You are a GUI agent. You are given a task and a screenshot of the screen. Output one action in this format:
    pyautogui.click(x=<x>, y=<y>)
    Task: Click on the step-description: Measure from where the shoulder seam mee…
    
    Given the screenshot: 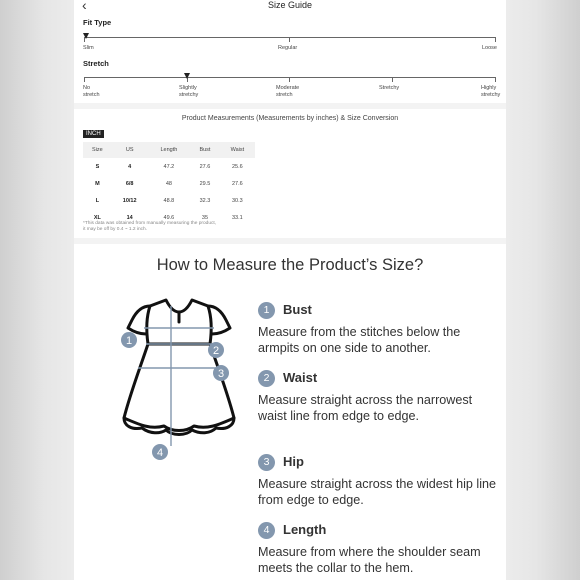 What is the action you would take?
    pyautogui.click(x=369, y=560)
    